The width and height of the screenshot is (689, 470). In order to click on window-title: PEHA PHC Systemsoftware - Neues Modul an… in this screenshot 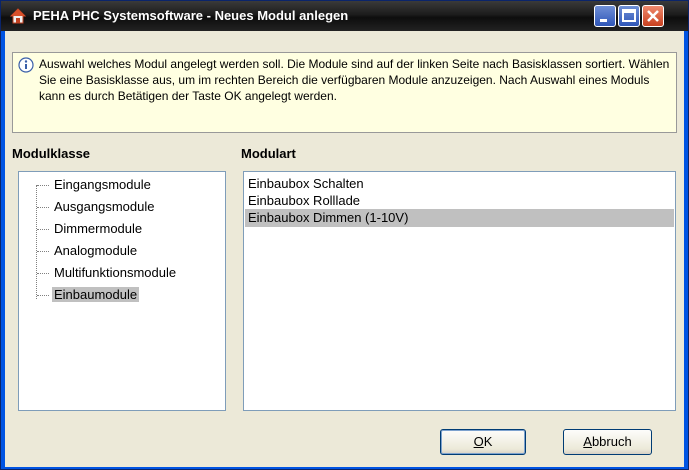, I will do `click(191, 15)`.